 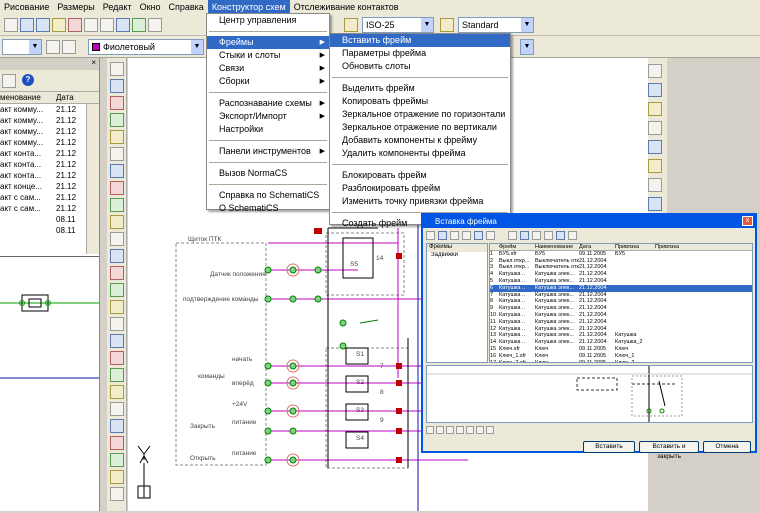 What do you see at coordinates (597, 247) in the screenshot?
I see `column-header: Дата` at bounding box center [597, 247].